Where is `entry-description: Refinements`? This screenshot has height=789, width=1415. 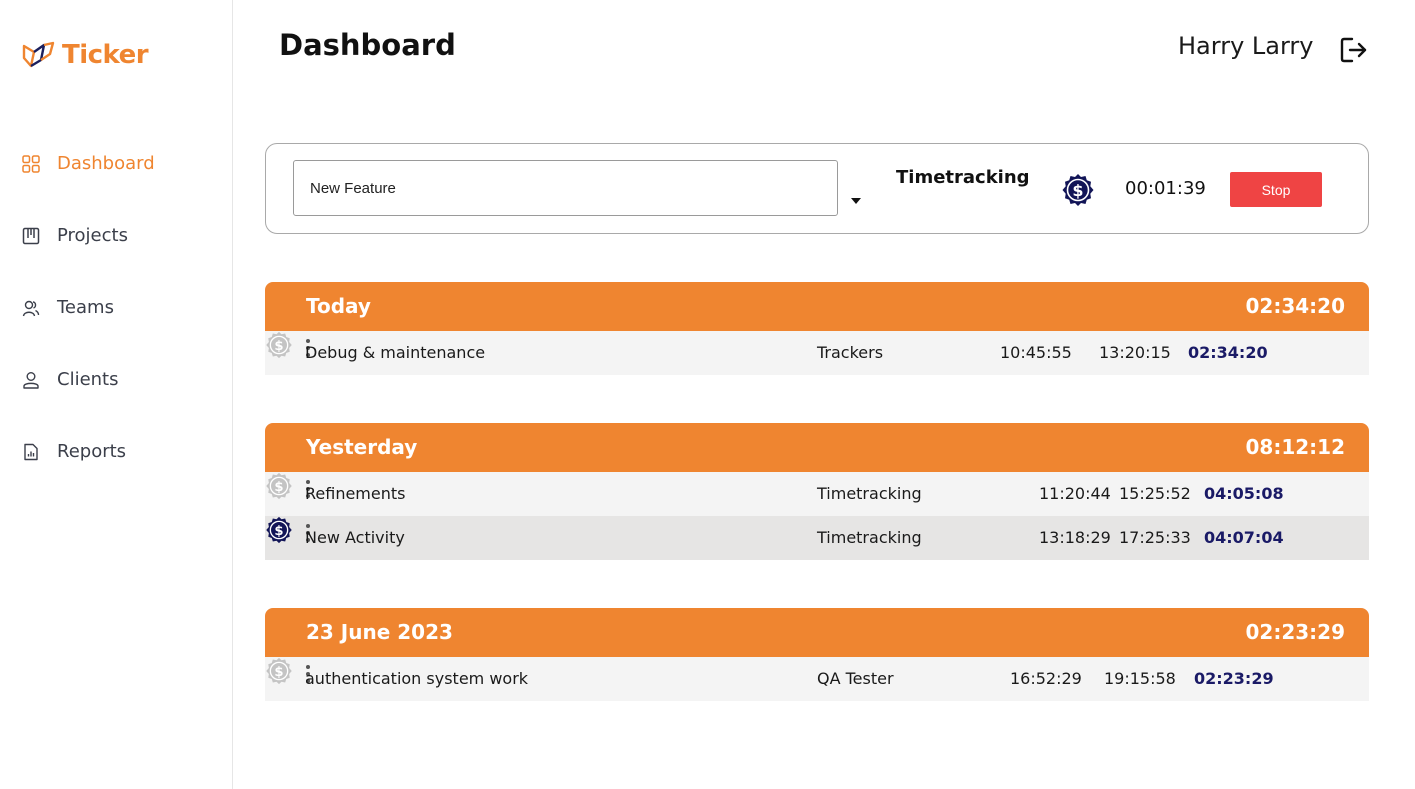 entry-description: Refinements is located at coordinates (355, 493).